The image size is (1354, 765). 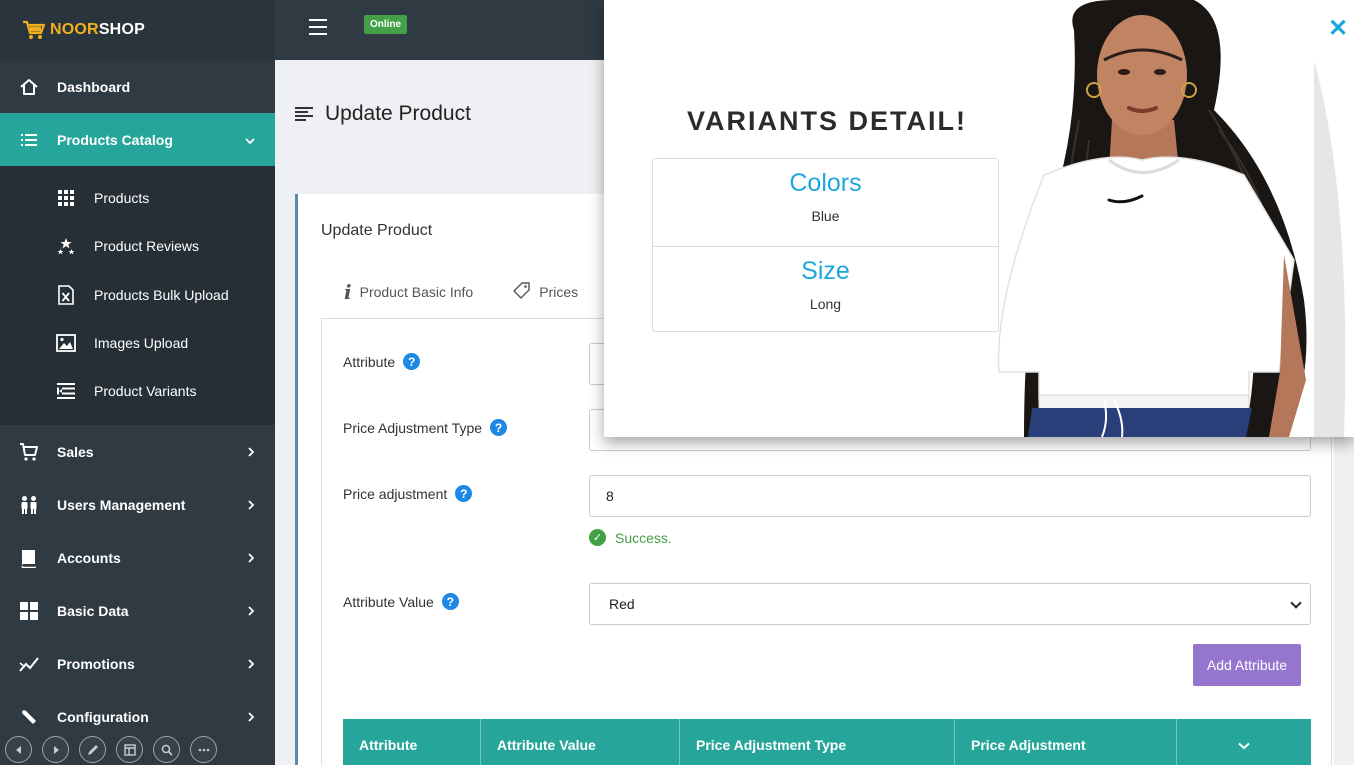 What do you see at coordinates (29, 717) in the screenshot?
I see `wrench-icon` at bounding box center [29, 717].